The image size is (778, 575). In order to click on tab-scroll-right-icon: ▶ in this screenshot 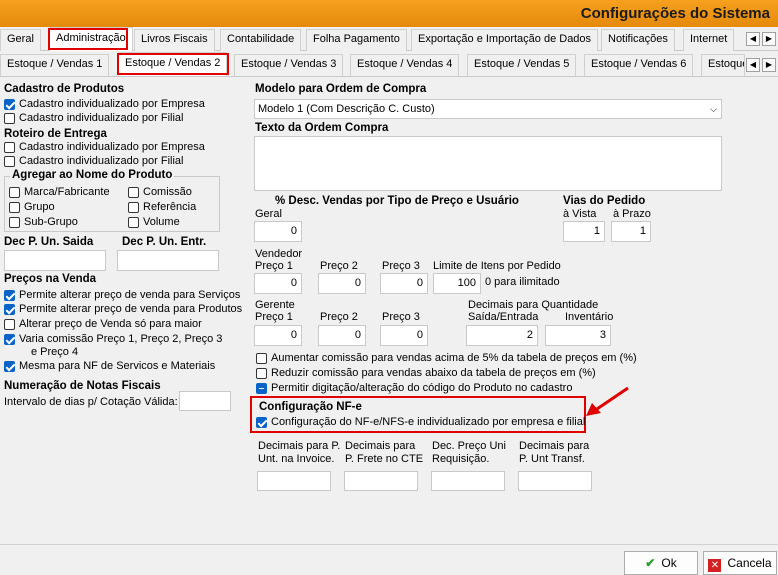, I will do `click(769, 39)`.